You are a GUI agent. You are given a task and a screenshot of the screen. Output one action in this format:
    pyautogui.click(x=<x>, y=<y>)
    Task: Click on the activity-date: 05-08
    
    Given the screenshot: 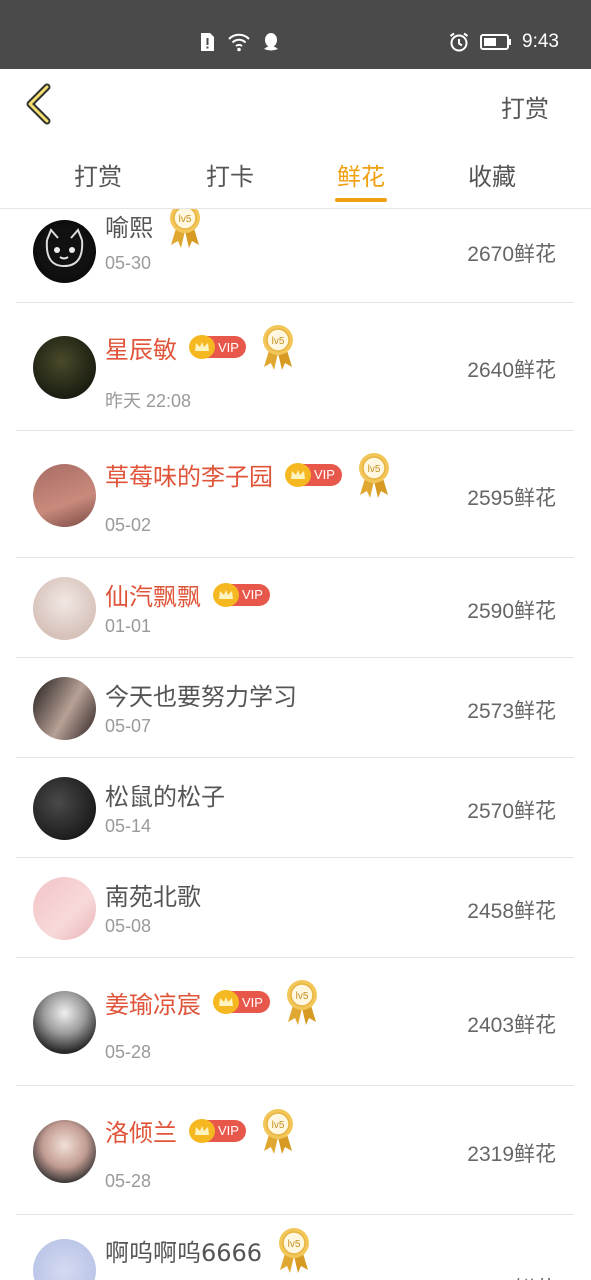 What is the action you would take?
    pyautogui.click(x=128, y=926)
    